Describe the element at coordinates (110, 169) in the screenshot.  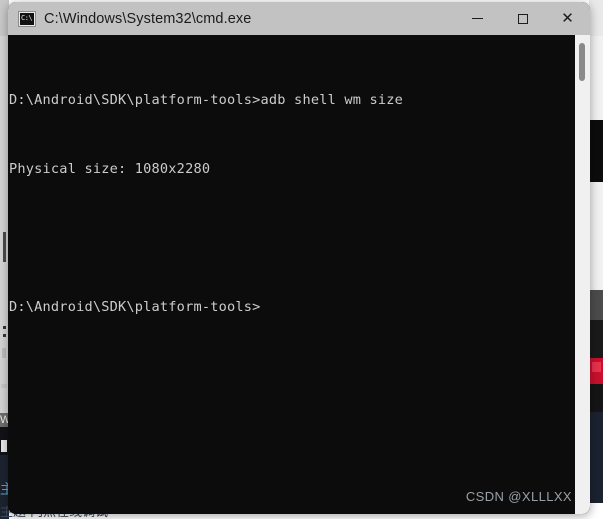
I see `console-line-output: Physical size: 1080x2280` at that location.